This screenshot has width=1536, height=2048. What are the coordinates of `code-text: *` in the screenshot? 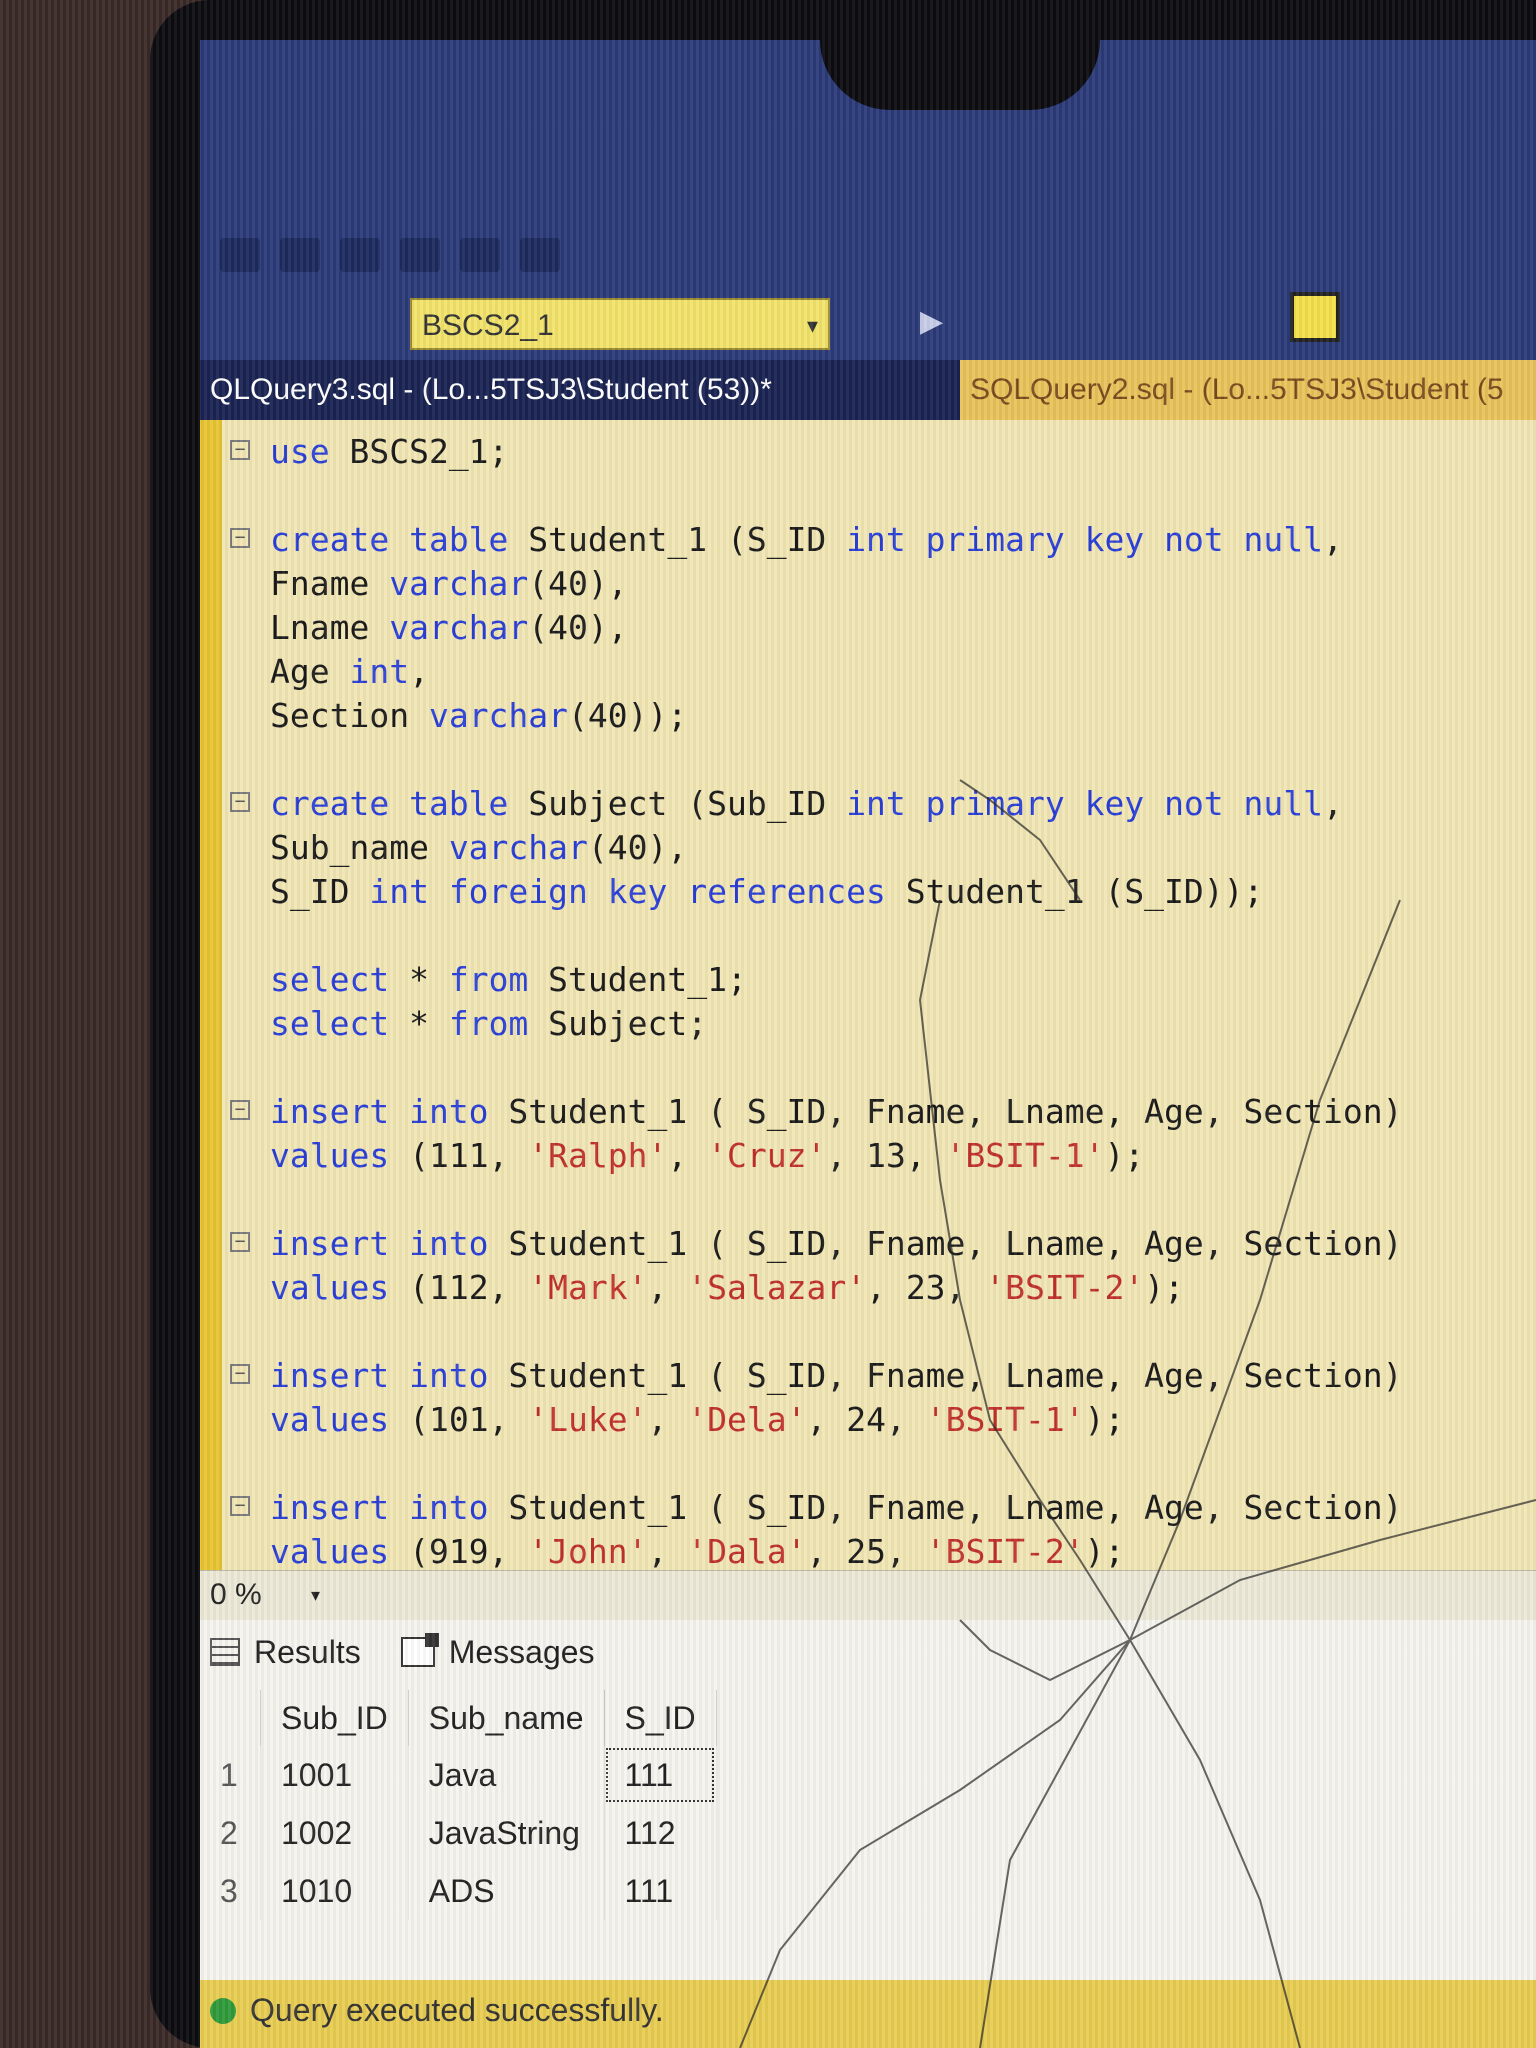 It's located at (419, 979).